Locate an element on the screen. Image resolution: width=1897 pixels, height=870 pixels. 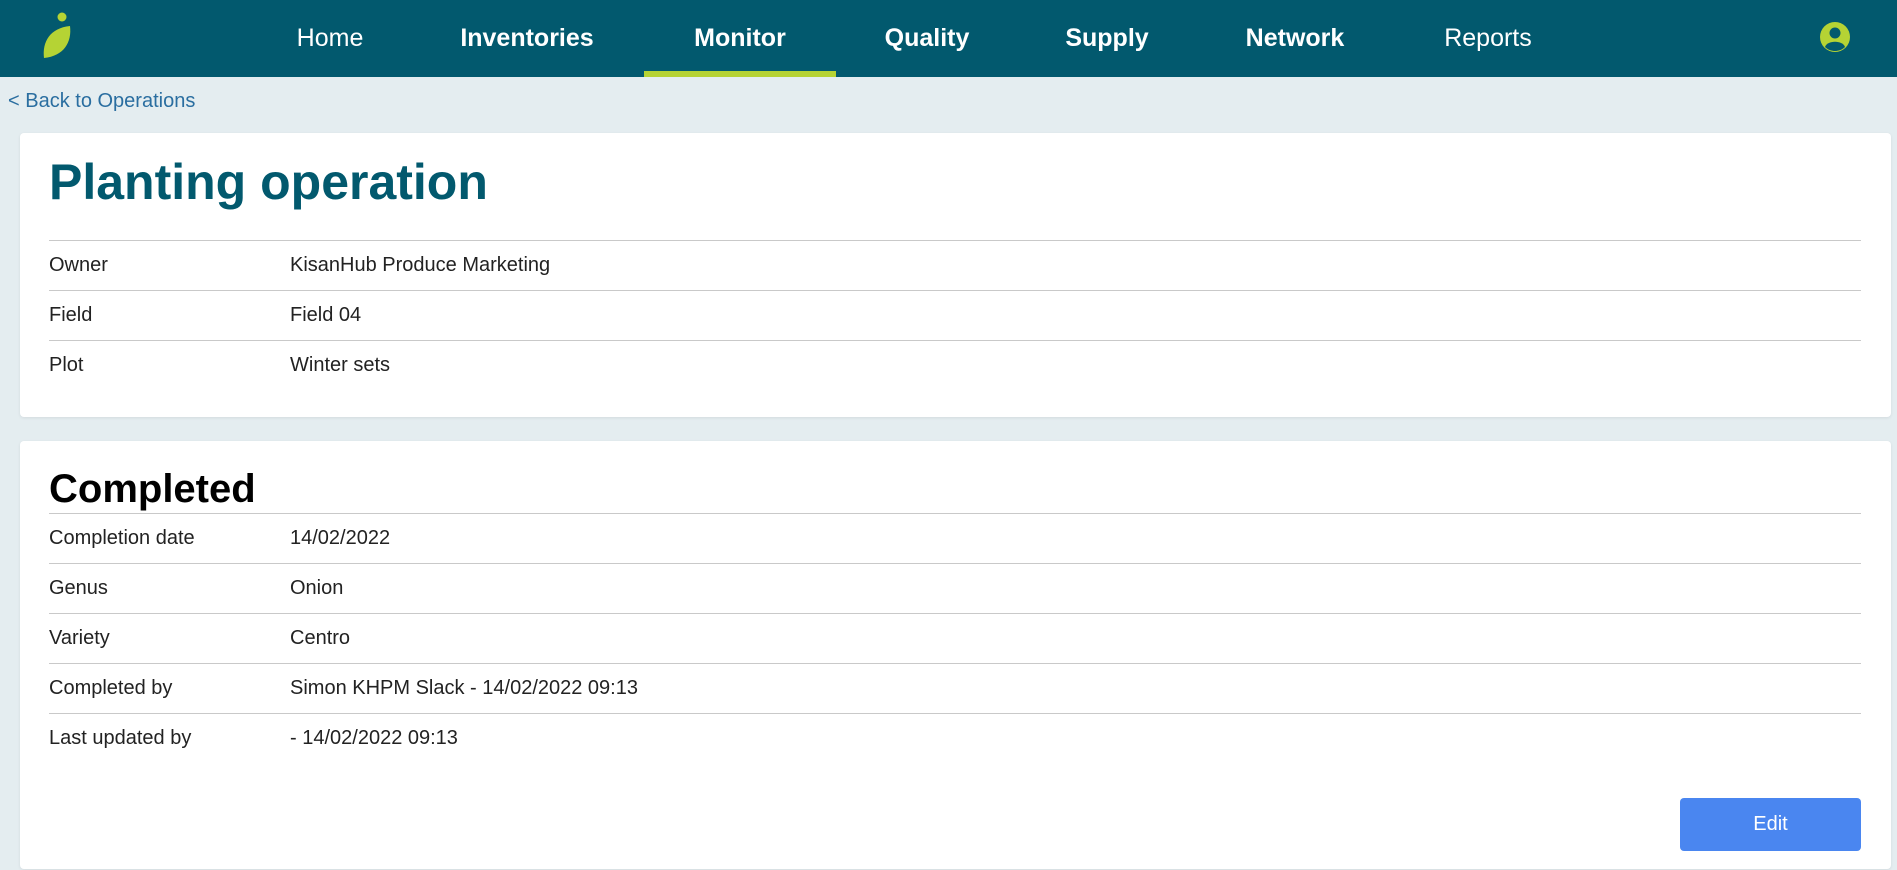
detail-row-owner: Owner KisanHub Produce Marketing is located at coordinates (955, 265).